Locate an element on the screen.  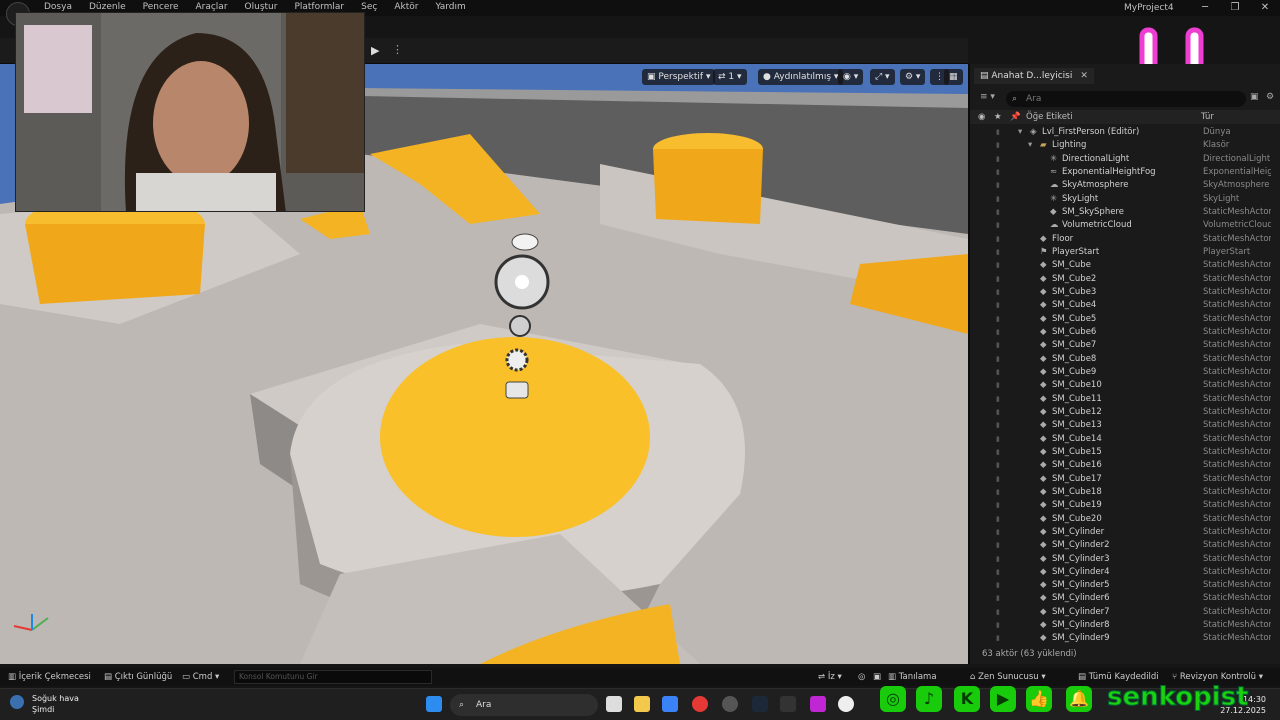
outliner-row: ▮ ▾ ◈ Lvl_FirstPerson (Editör) Dünya is located at coordinates (1125, 132).